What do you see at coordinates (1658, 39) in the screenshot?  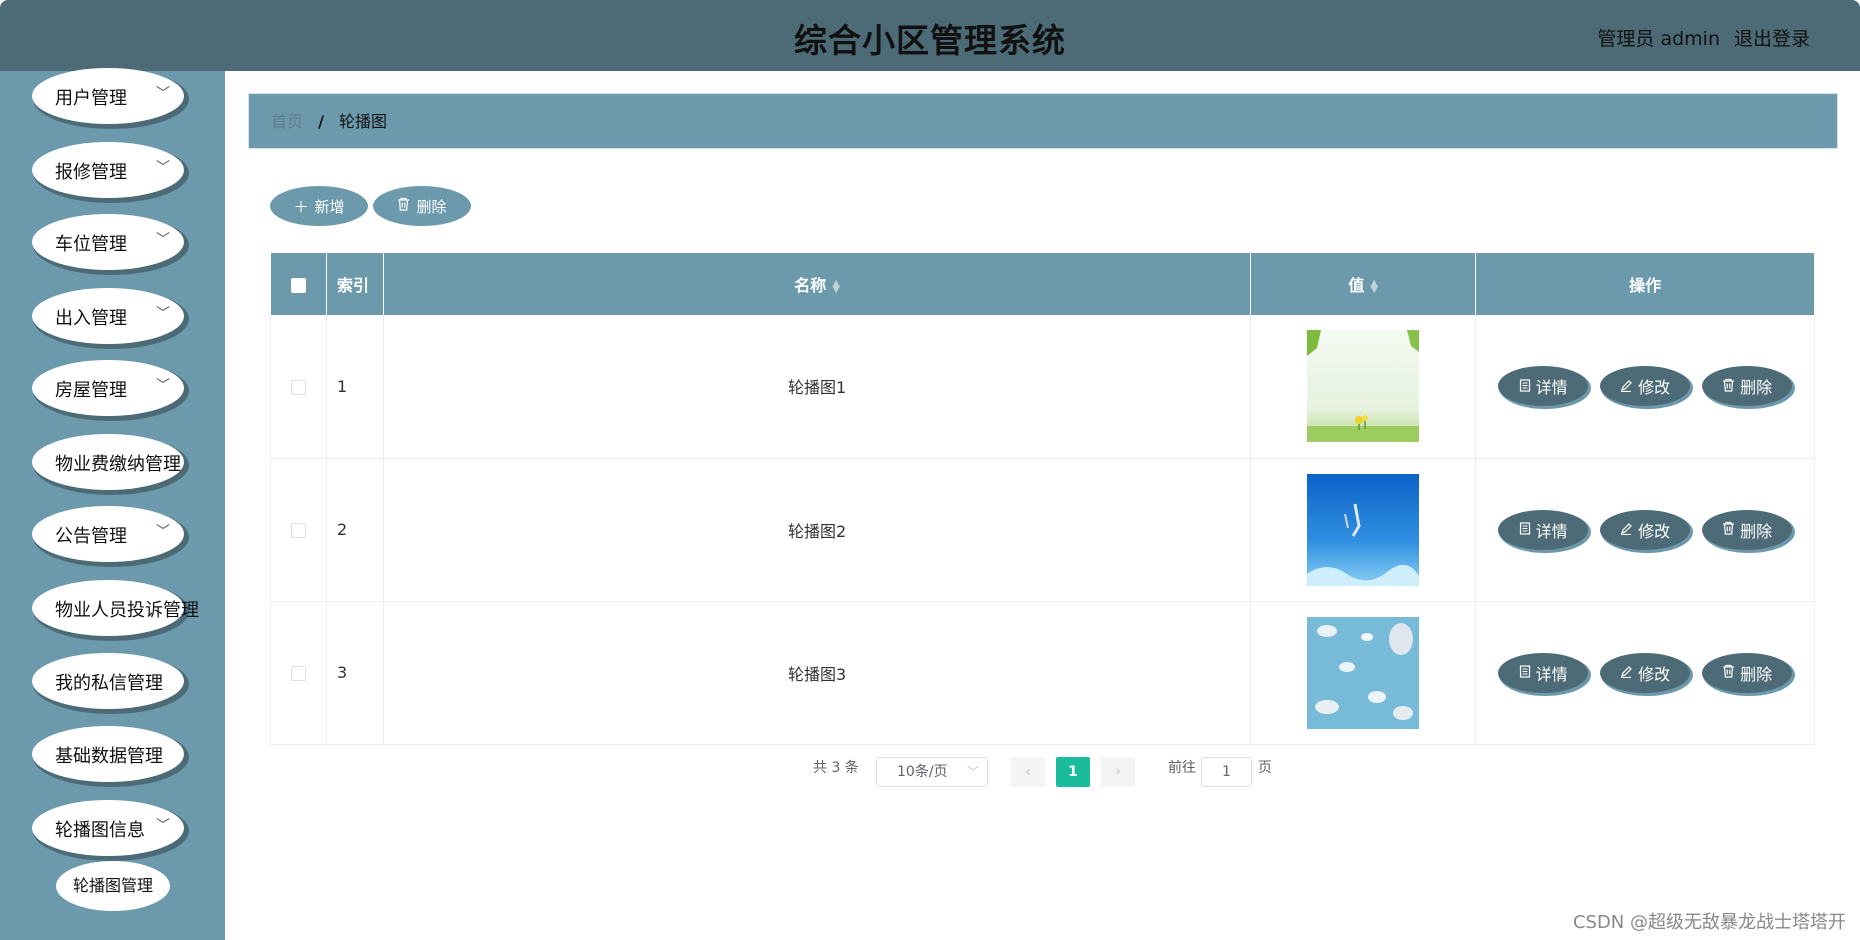 I see `current-user: 管理员 admin` at bounding box center [1658, 39].